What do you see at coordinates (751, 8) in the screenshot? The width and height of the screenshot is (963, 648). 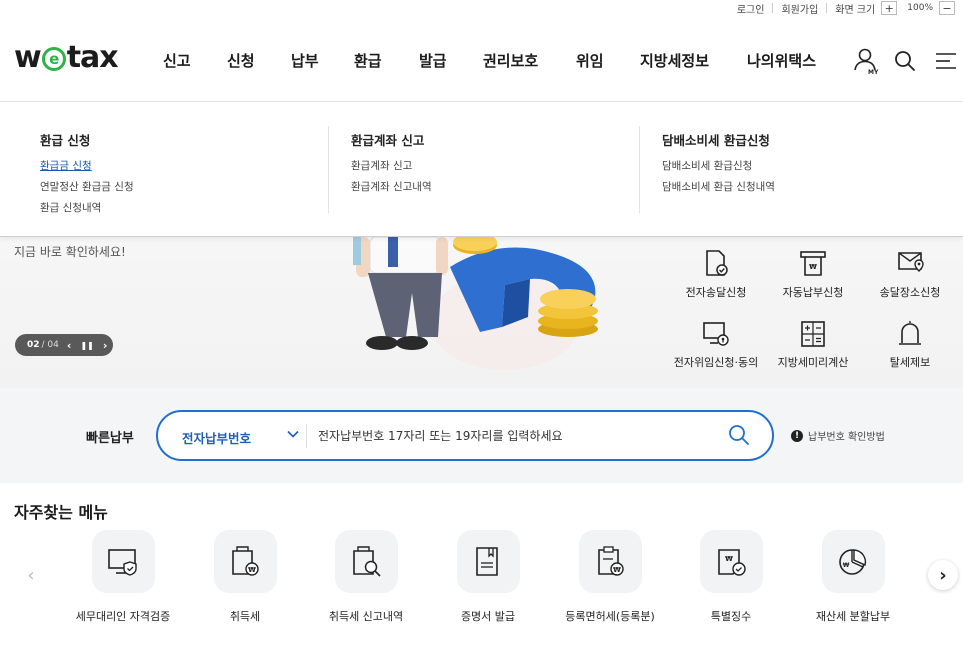 I see `login-link: 로그인` at bounding box center [751, 8].